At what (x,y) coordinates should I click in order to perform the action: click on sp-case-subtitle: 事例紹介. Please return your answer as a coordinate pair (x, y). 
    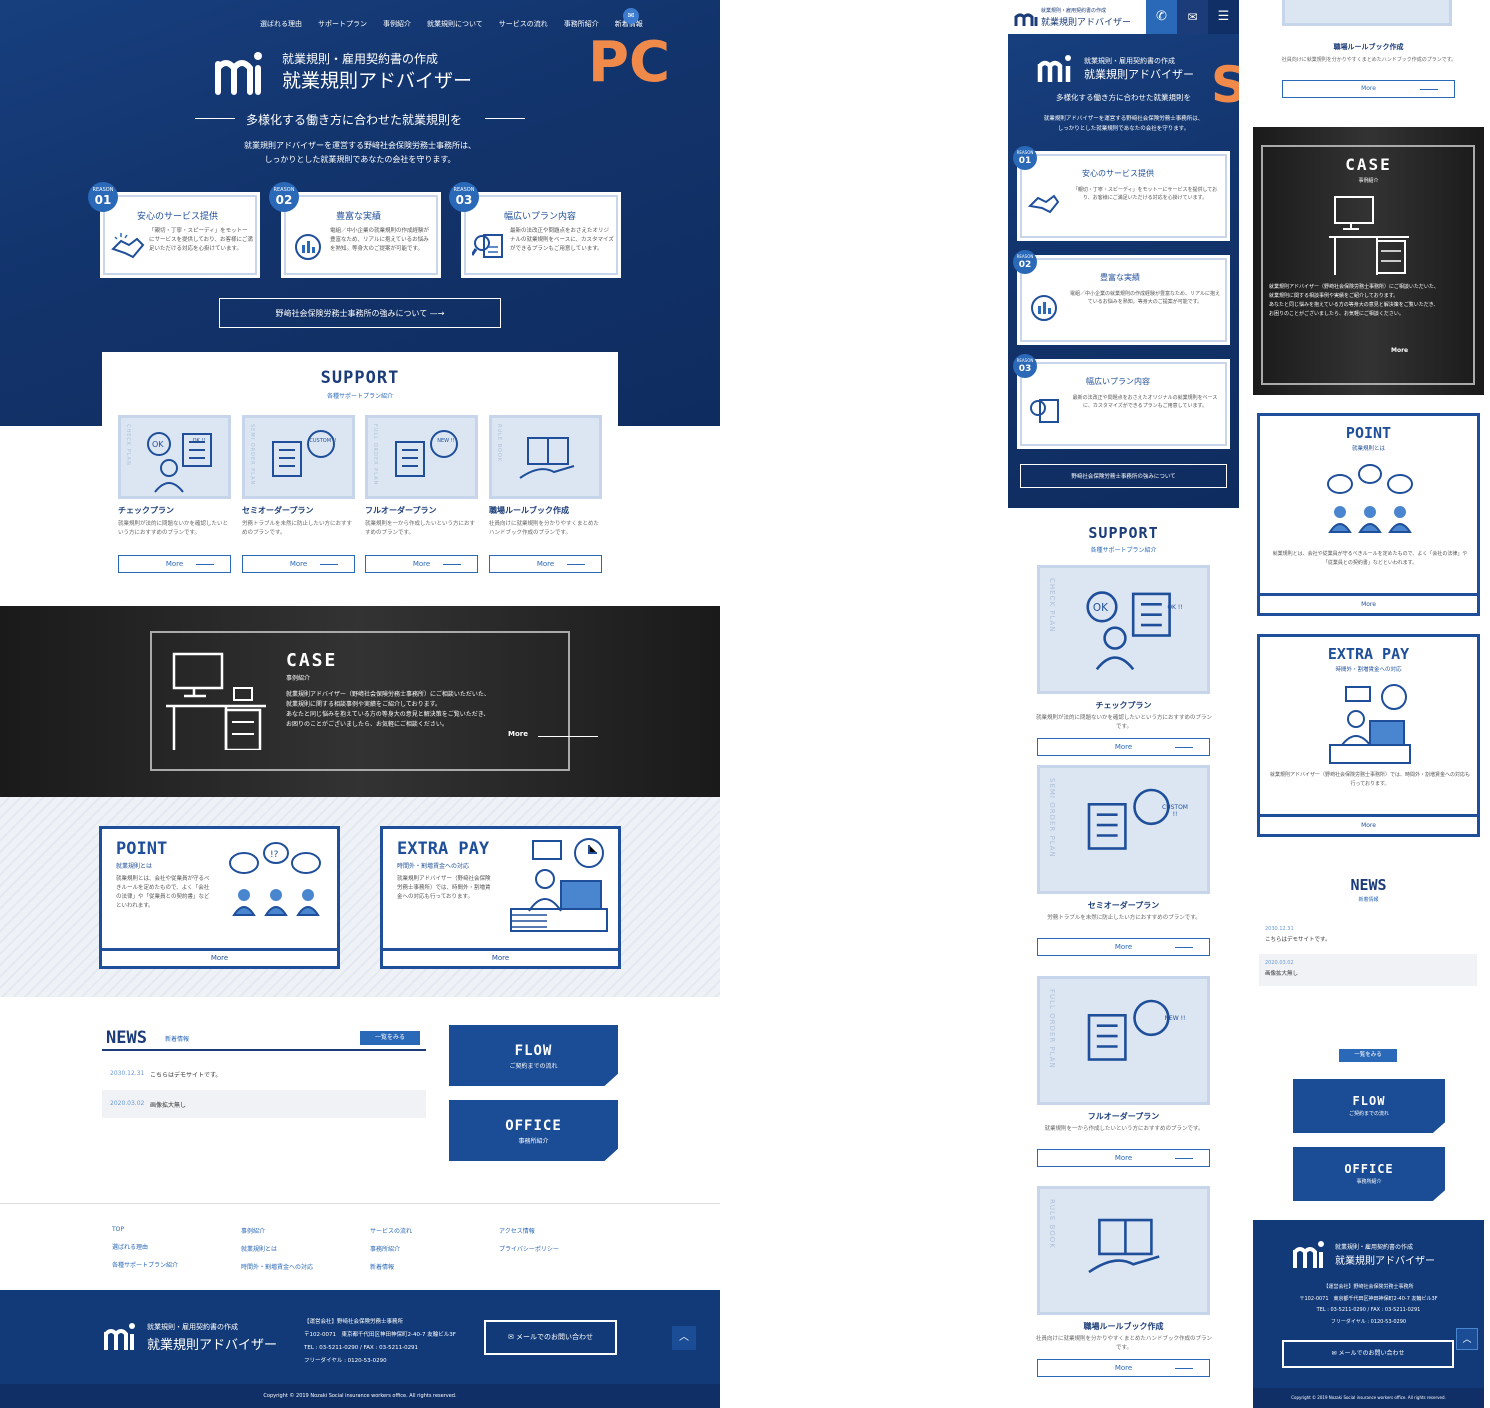
    Looking at the image, I should click on (1368, 181).